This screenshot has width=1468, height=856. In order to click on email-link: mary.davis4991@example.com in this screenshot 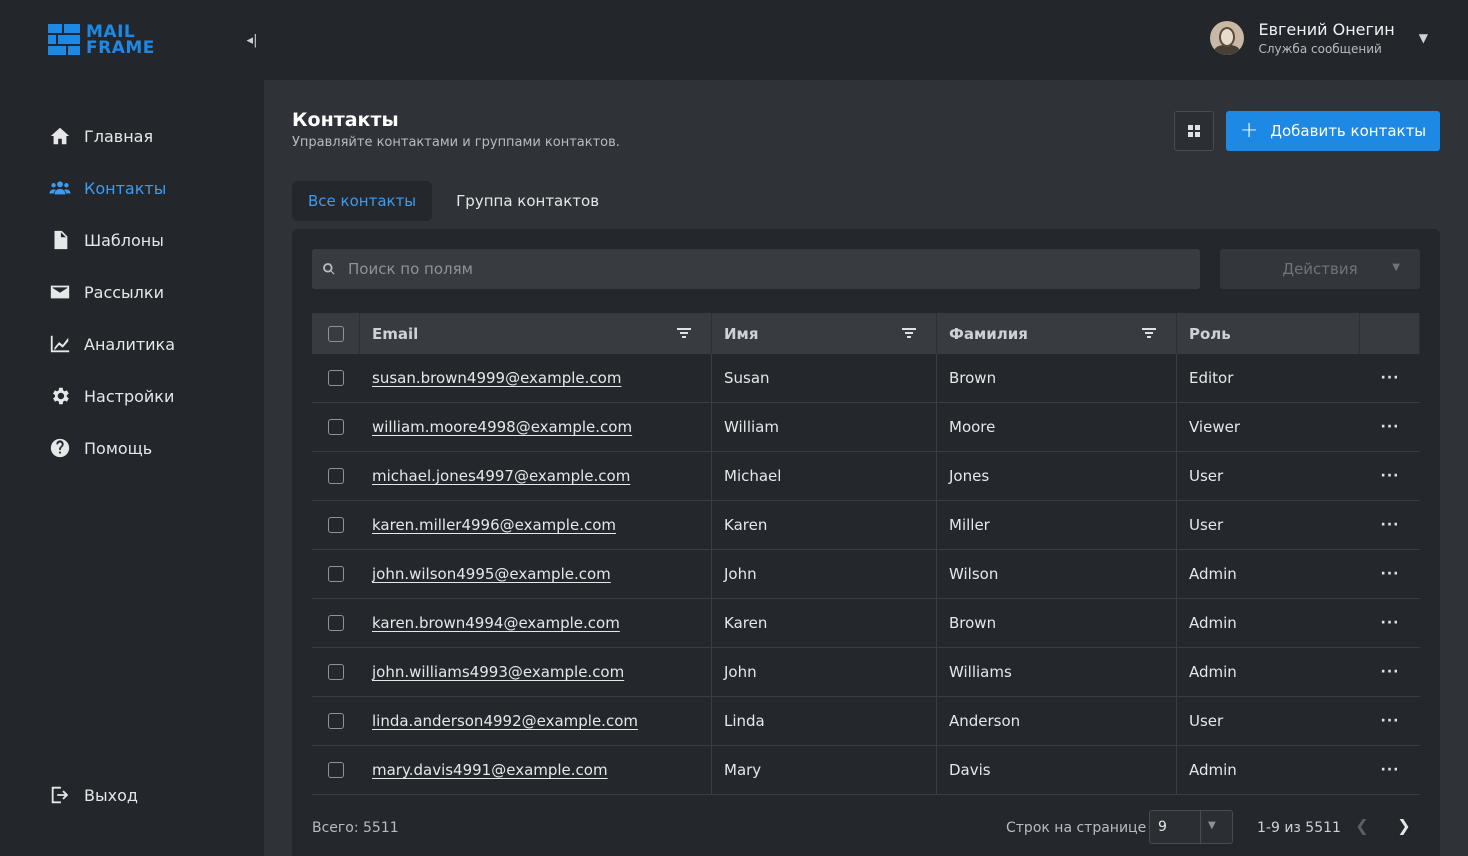, I will do `click(490, 770)`.